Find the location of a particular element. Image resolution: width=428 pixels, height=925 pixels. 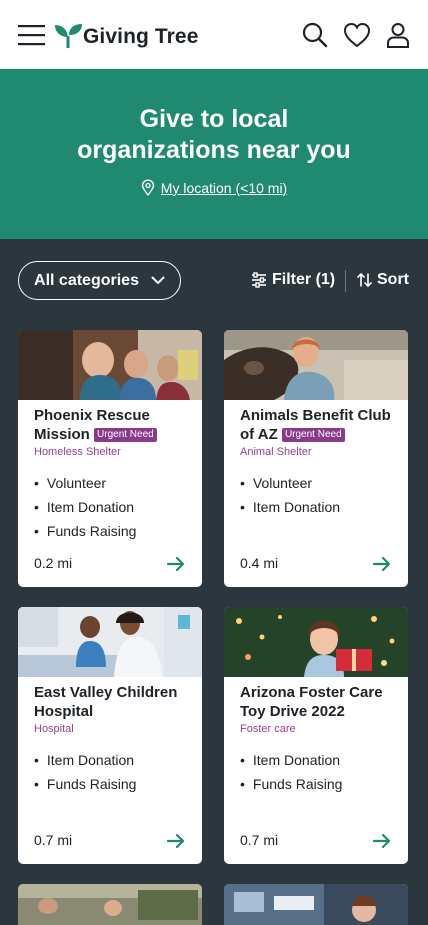

card-activity-list: Volunteer Item Donation Funds Raising is located at coordinates (110, 507).